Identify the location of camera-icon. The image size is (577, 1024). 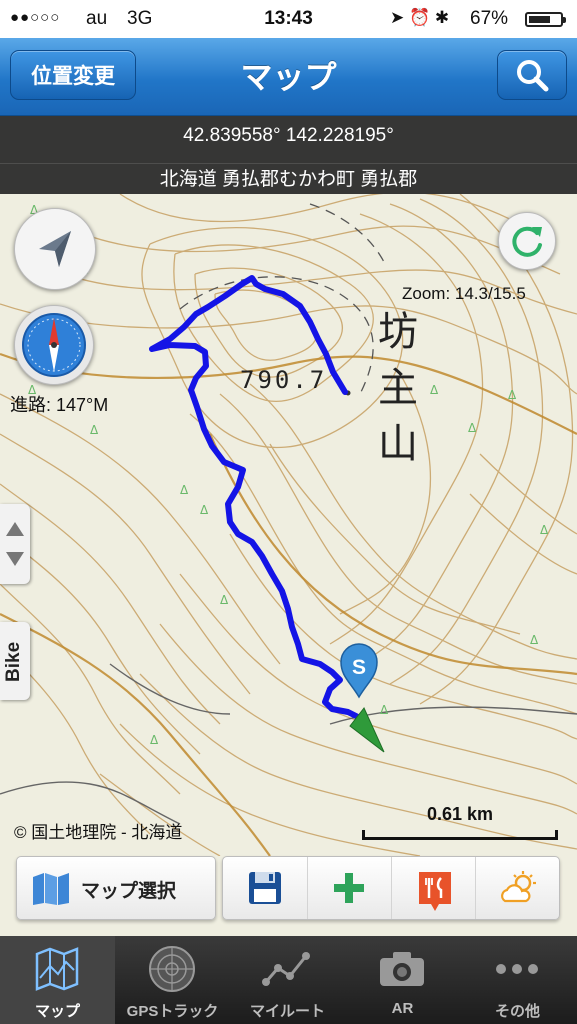
(402, 969).